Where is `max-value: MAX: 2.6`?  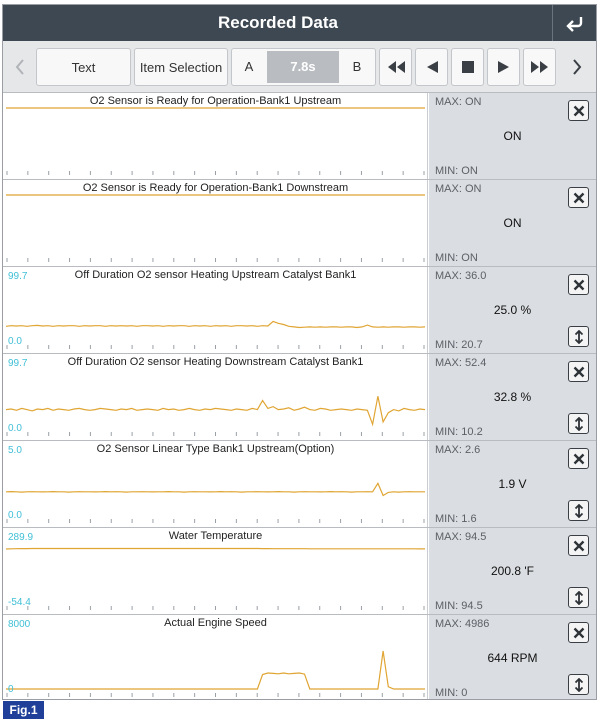 max-value: MAX: 2.6 is located at coordinates (458, 450).